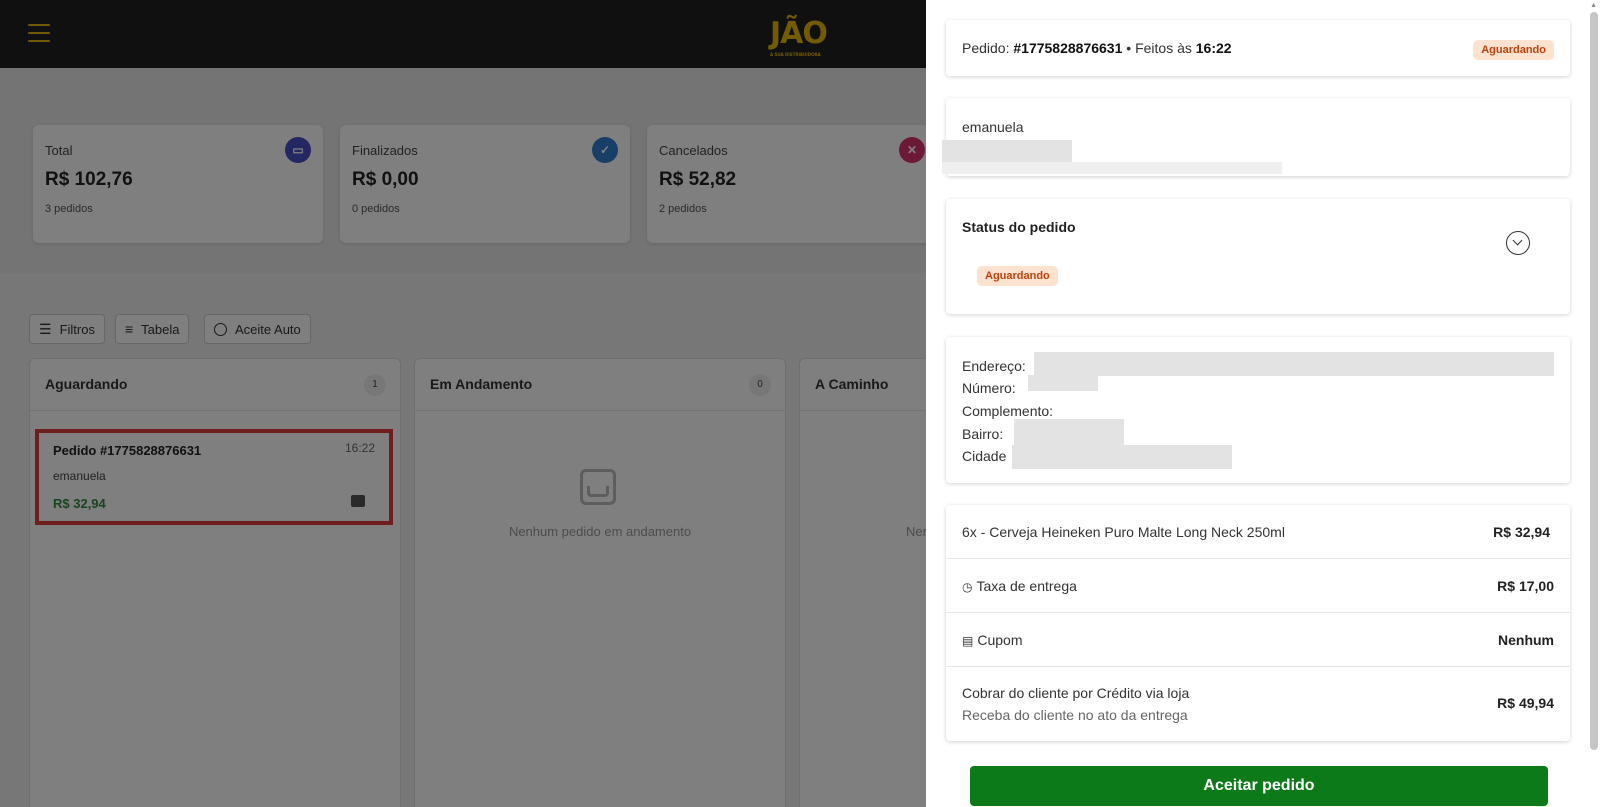 The width and height of the screenshot is (1600, 807). I want to click on customer-name: emanuela, so click(993, 127).